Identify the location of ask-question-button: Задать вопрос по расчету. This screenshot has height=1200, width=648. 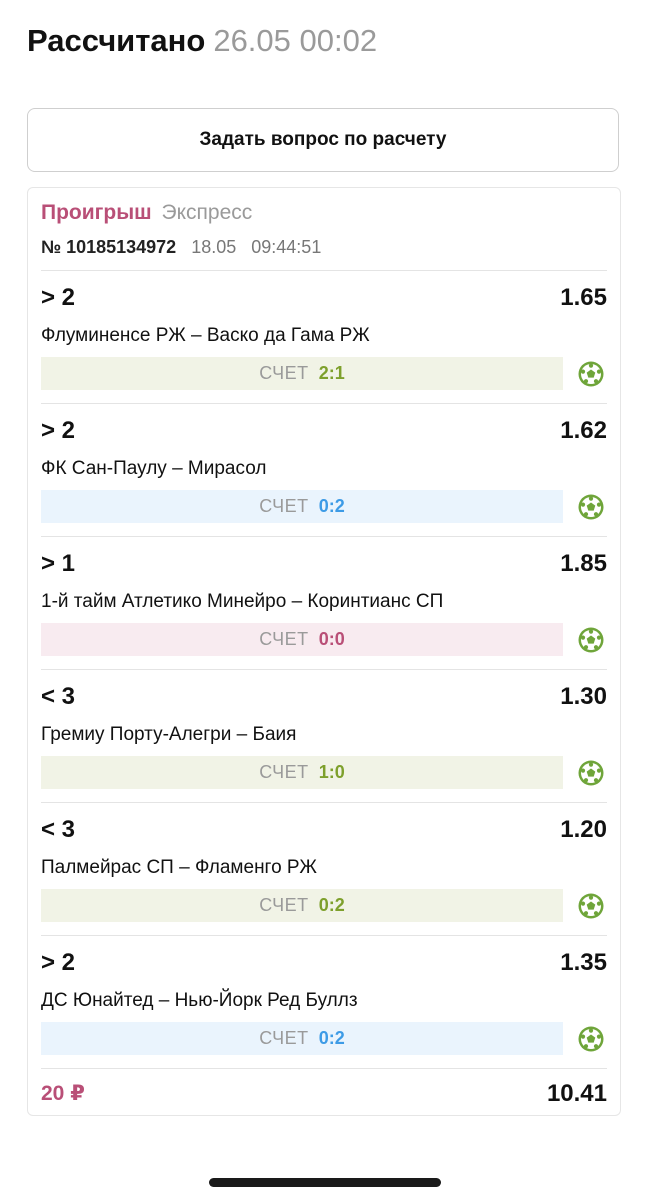
(323, 140).